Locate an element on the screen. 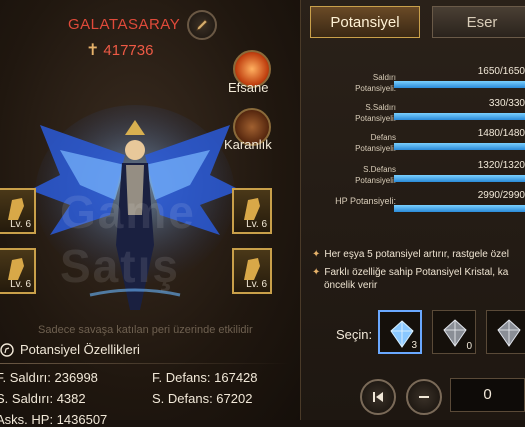 Image resolution: width=525 pixels, height=427 pixels. stat-s-attack: S. Saldırı: 4382 is located at coordinates (43, 398).